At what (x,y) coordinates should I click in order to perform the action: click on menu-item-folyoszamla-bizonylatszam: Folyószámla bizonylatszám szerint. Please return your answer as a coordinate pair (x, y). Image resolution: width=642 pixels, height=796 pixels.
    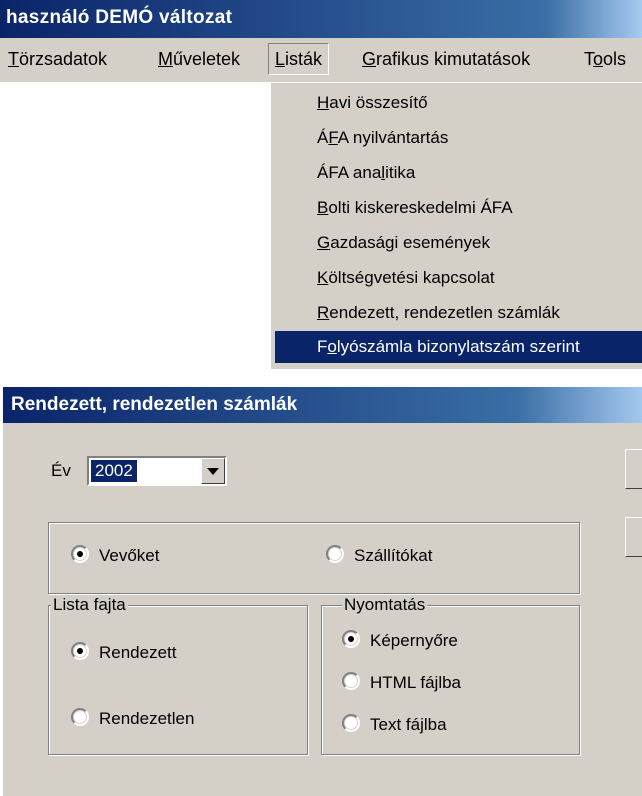
    Looking at the image, I should click on (458, 347).